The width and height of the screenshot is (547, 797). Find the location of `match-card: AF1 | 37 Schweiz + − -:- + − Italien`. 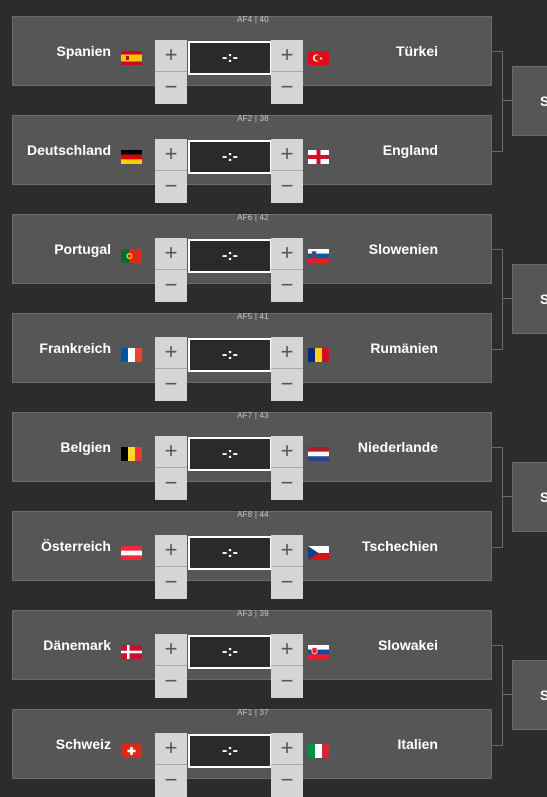

match-card: AF1 | 37 Schweiz + − -:- + − Italien is located at coordinates (252, 752).